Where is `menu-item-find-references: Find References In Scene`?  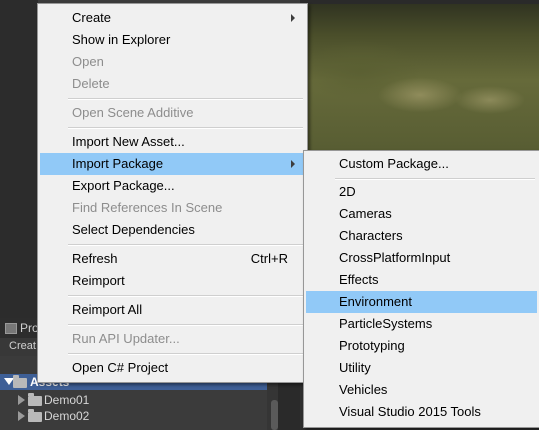
menu-item-find-references: Find References In Scene is located at coordinates (172, 208).